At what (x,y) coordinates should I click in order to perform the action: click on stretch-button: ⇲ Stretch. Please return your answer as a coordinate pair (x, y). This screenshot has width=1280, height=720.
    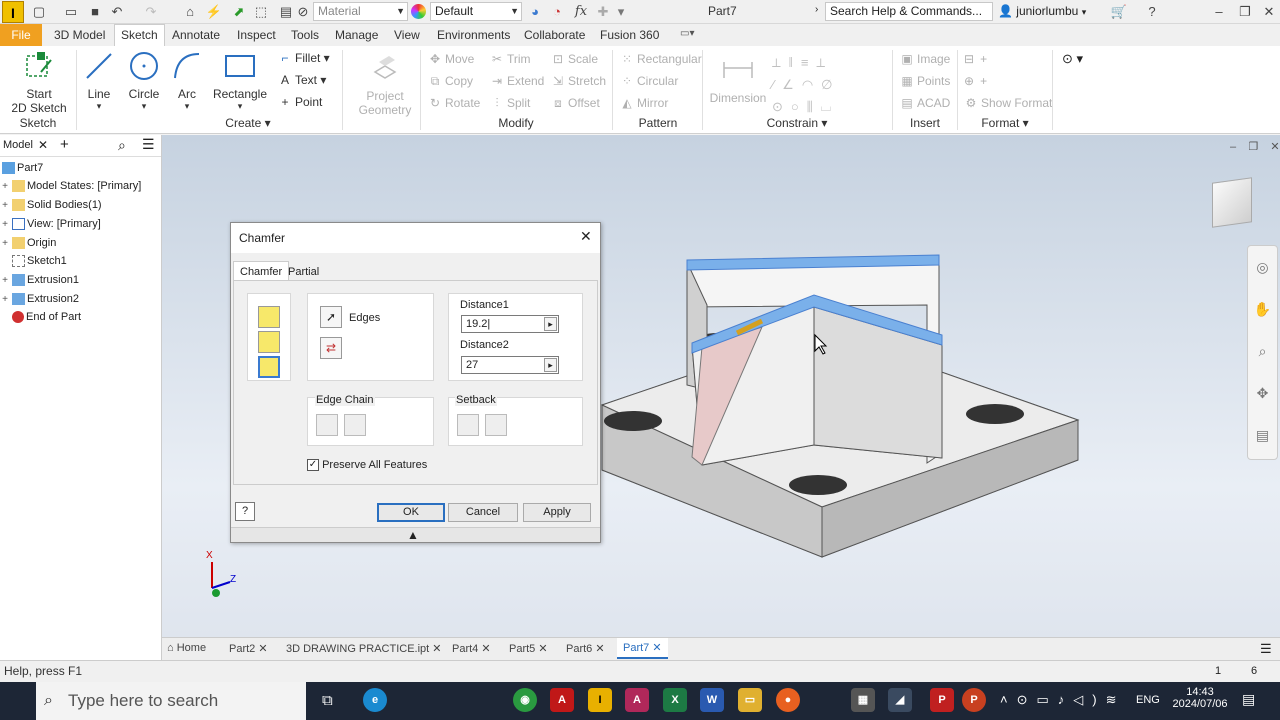
    Looking at the image, I should click on (578, 81).